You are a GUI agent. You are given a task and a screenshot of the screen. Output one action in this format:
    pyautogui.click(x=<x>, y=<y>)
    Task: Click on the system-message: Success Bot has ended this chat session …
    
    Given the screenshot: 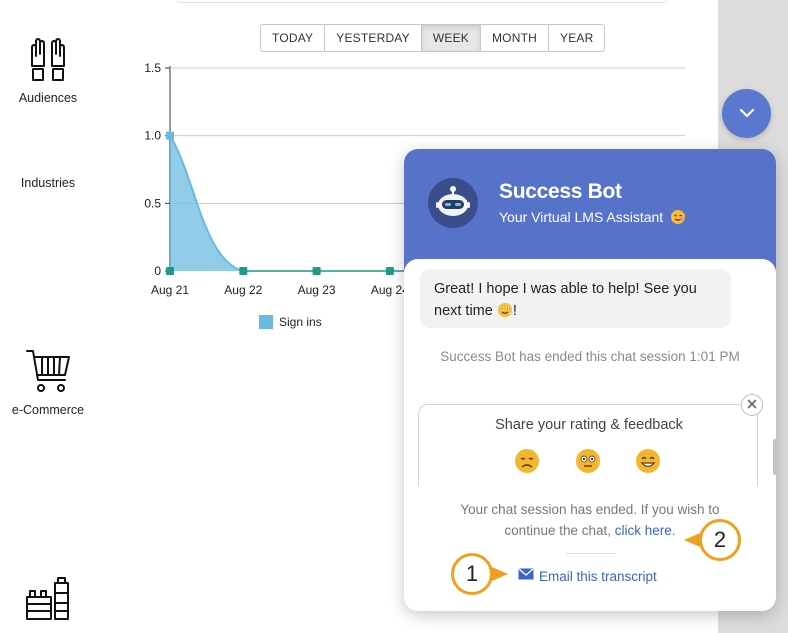 What is the action you would take?
    pyautogui.click(x=590, y=356)
    